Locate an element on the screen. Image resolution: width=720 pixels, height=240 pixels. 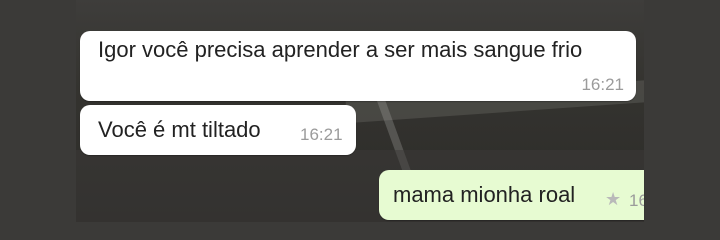
message-timestamp: 16 is located at coordinates (636, 200).